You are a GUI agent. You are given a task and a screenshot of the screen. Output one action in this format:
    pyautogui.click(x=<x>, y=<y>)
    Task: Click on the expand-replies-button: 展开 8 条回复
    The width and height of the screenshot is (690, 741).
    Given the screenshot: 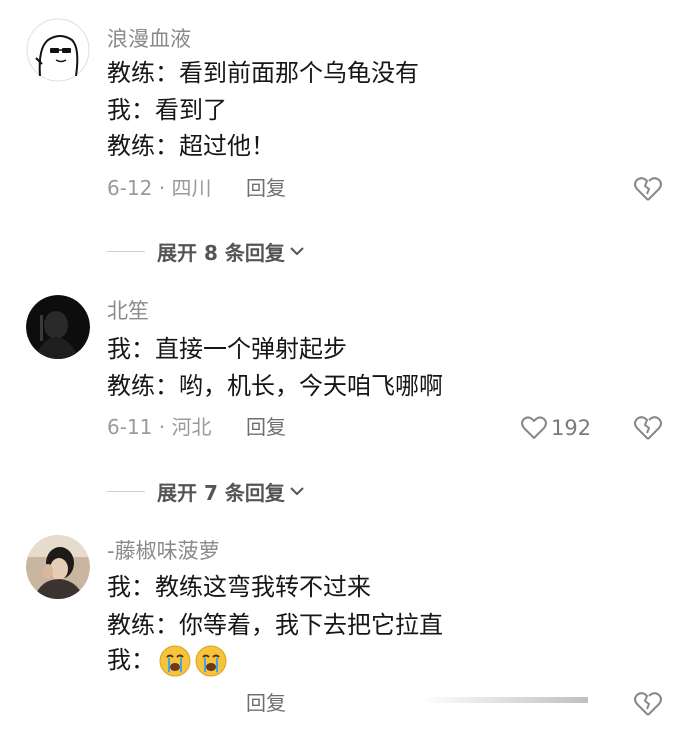 What is the action you would take?
    pyautogui.click(x=206, y=251)
    